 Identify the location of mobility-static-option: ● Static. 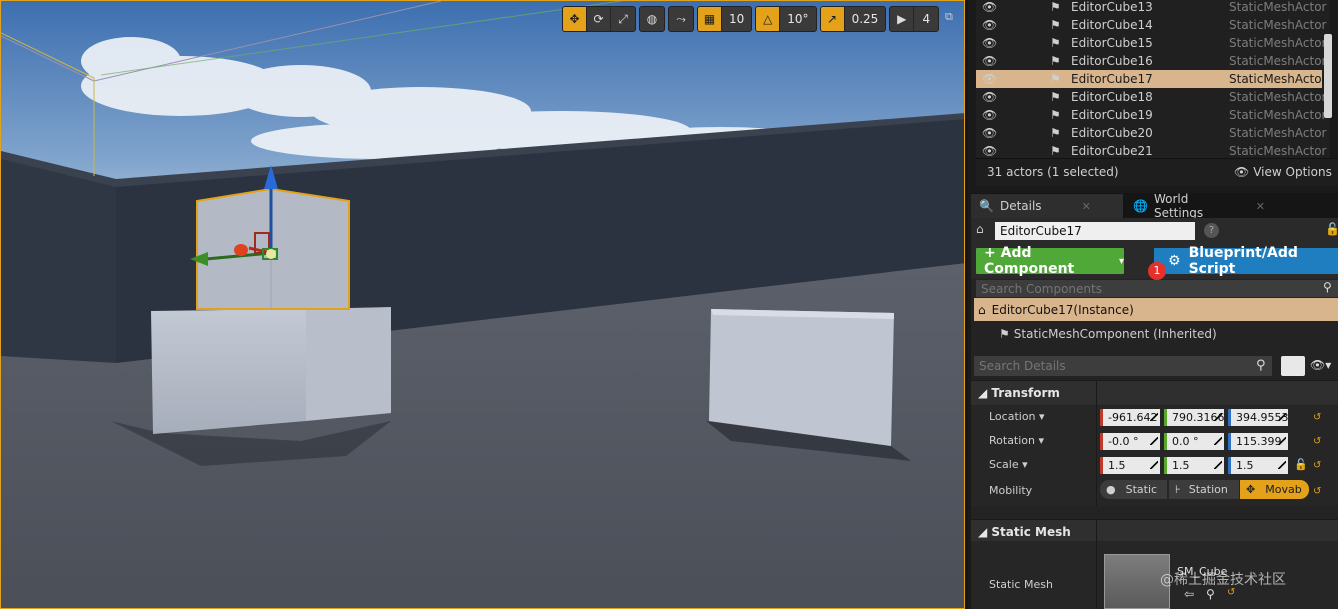
(1133, 489).